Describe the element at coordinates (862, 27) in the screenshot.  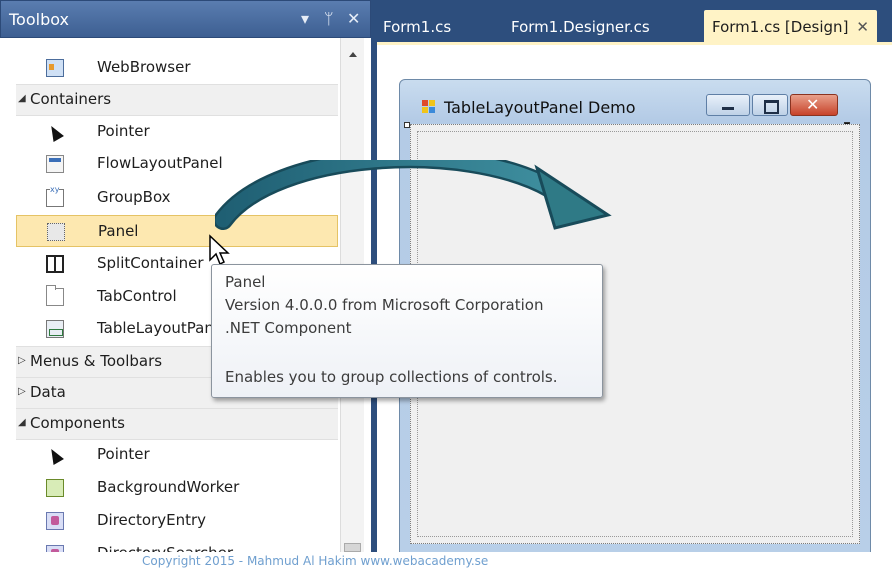
I see `close-tab-icon: ✕` at that location.